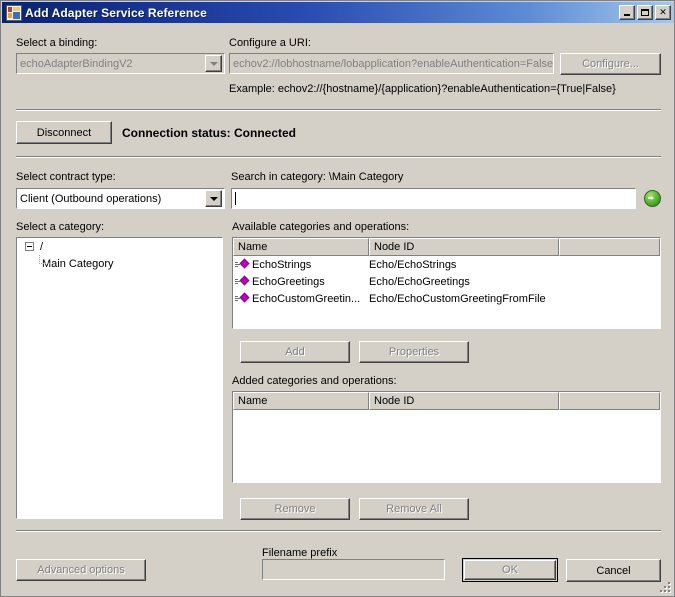 Image resolution: width=675 pixels, height=597 pixels. Describe the element at coordinates (209, 133) in the screenshot. I see `connection-status-label: Connection status: Connected` at that location.